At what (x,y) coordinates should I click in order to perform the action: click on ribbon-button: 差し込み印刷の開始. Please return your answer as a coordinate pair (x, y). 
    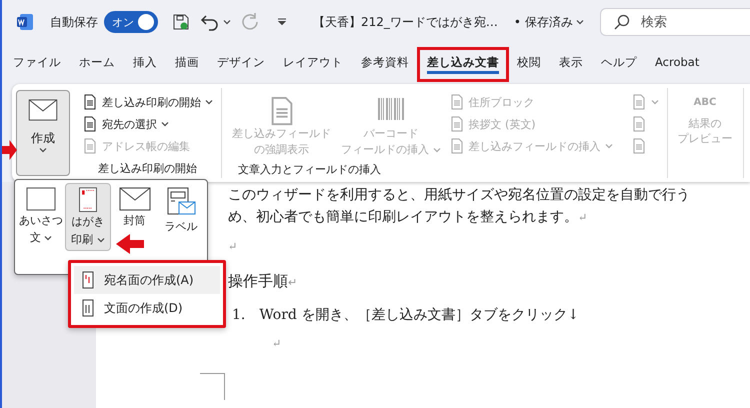
    Looking at the image, I should click on (147, 102).